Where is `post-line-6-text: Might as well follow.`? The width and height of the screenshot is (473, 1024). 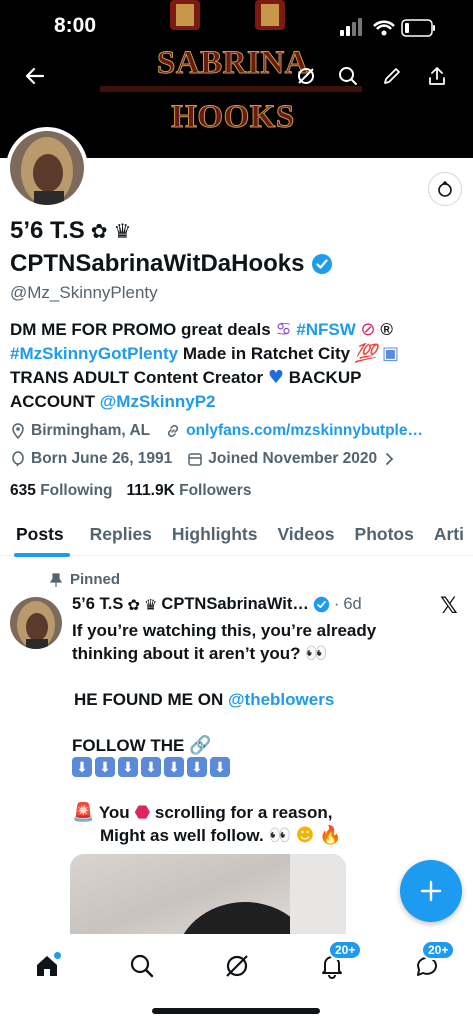
post-line-6-text: Might as well follow. is located at coordinates (182, 835).